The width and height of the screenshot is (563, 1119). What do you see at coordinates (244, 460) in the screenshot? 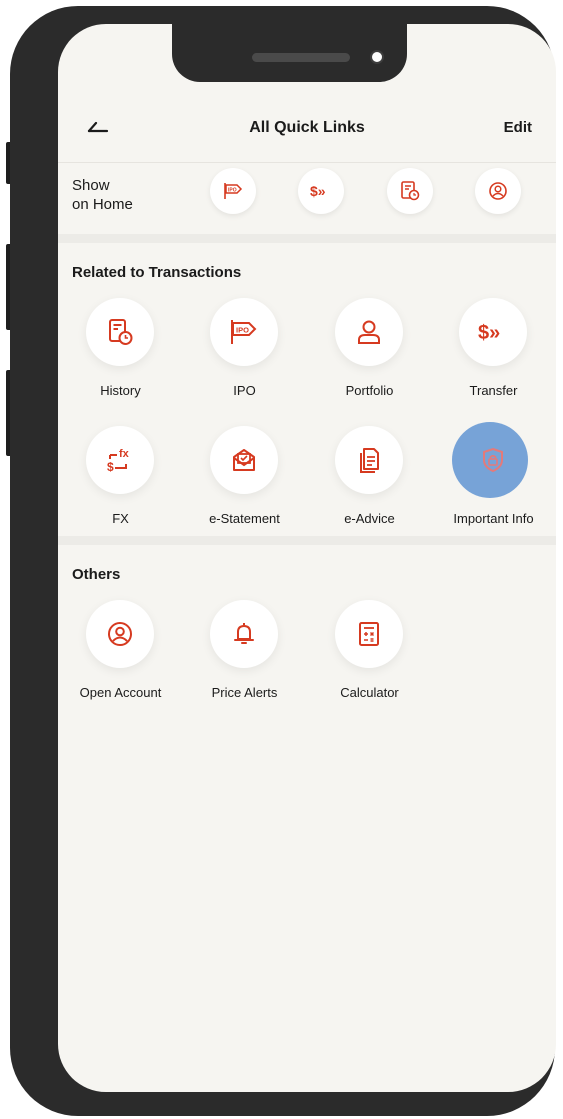
I see `e-statement-icon` at bounding box center [244, 460].